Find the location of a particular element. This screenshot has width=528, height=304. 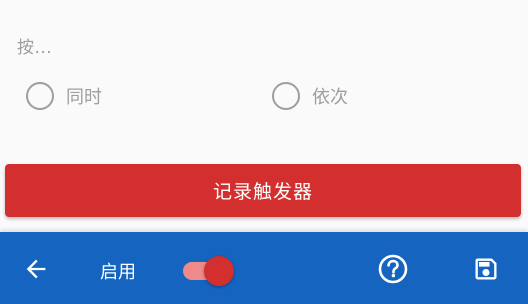

enable-toggle is located at coordinates (209, 271).